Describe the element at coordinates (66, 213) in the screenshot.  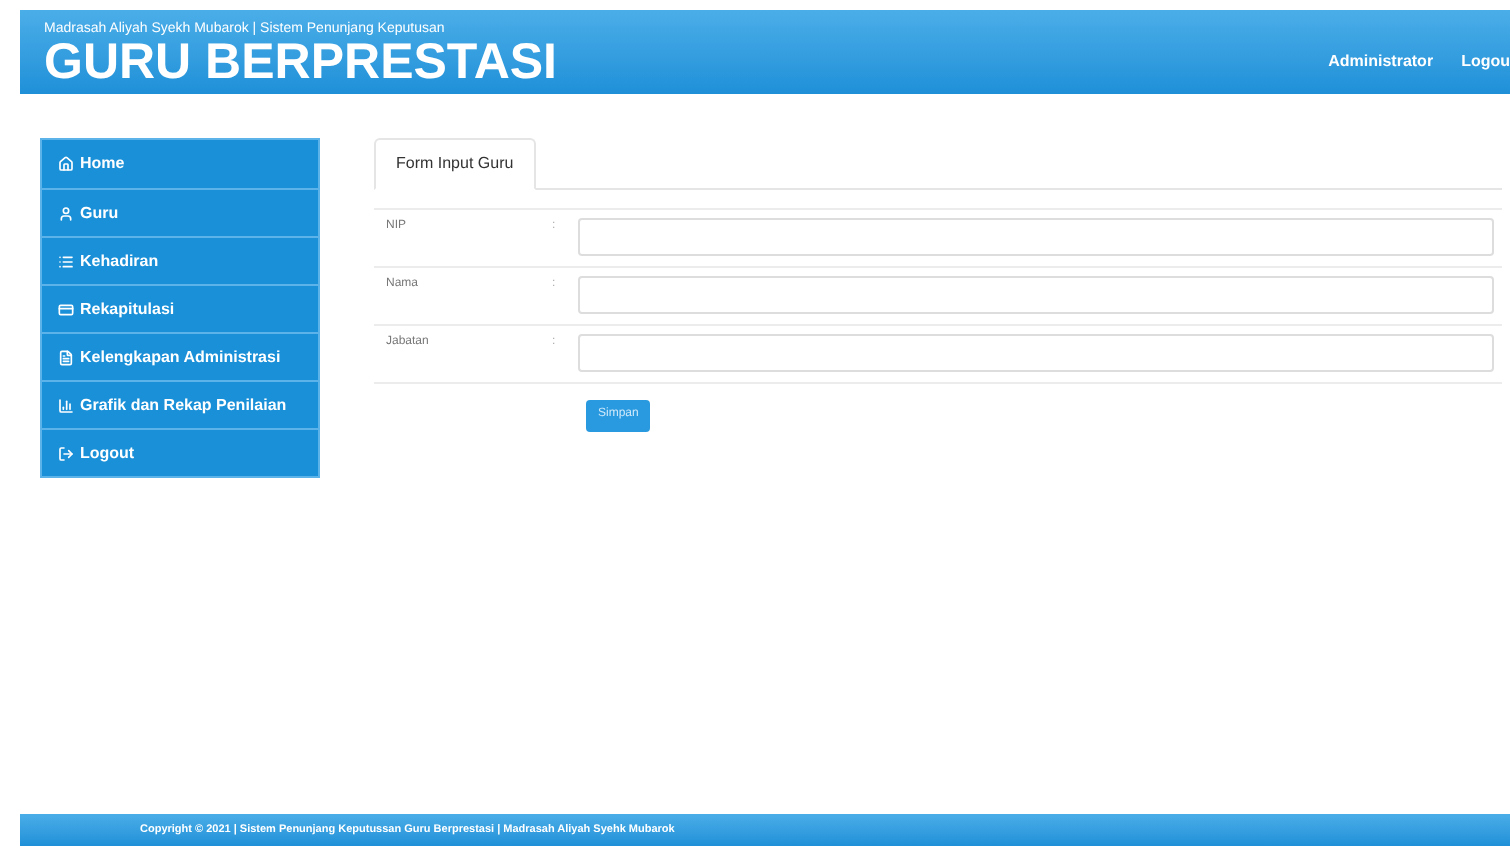
I see `person-icon` at that location.